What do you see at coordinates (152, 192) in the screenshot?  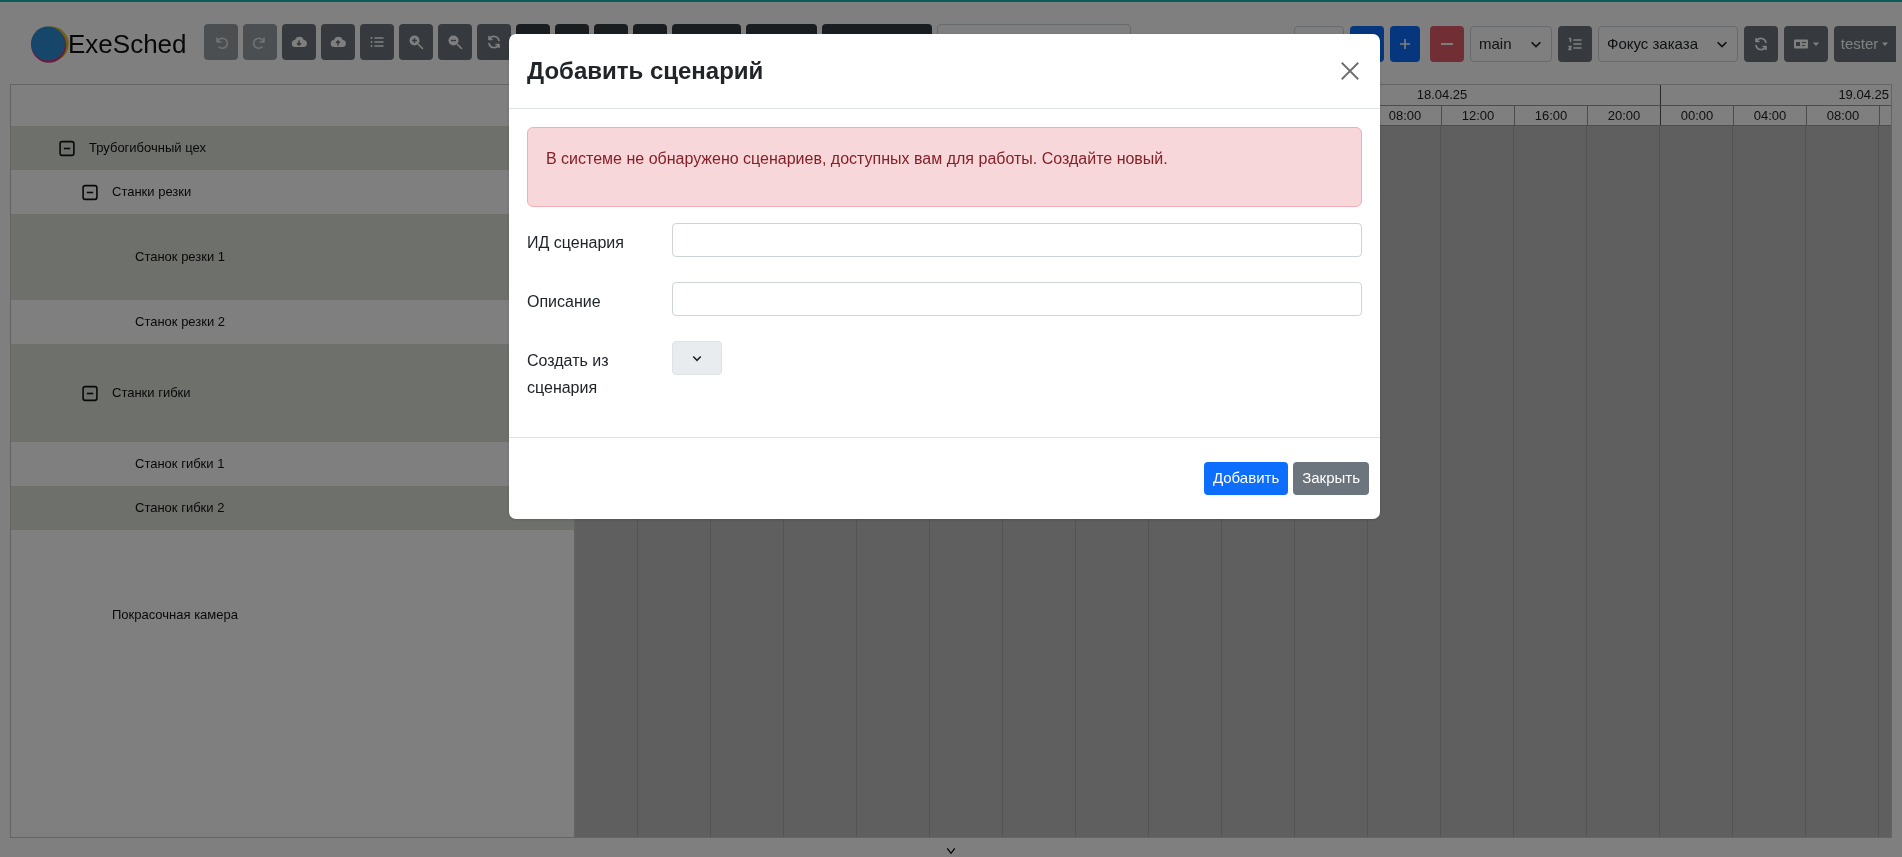 I see `tree-label: Станки резки` at bounding box center [152, 192].